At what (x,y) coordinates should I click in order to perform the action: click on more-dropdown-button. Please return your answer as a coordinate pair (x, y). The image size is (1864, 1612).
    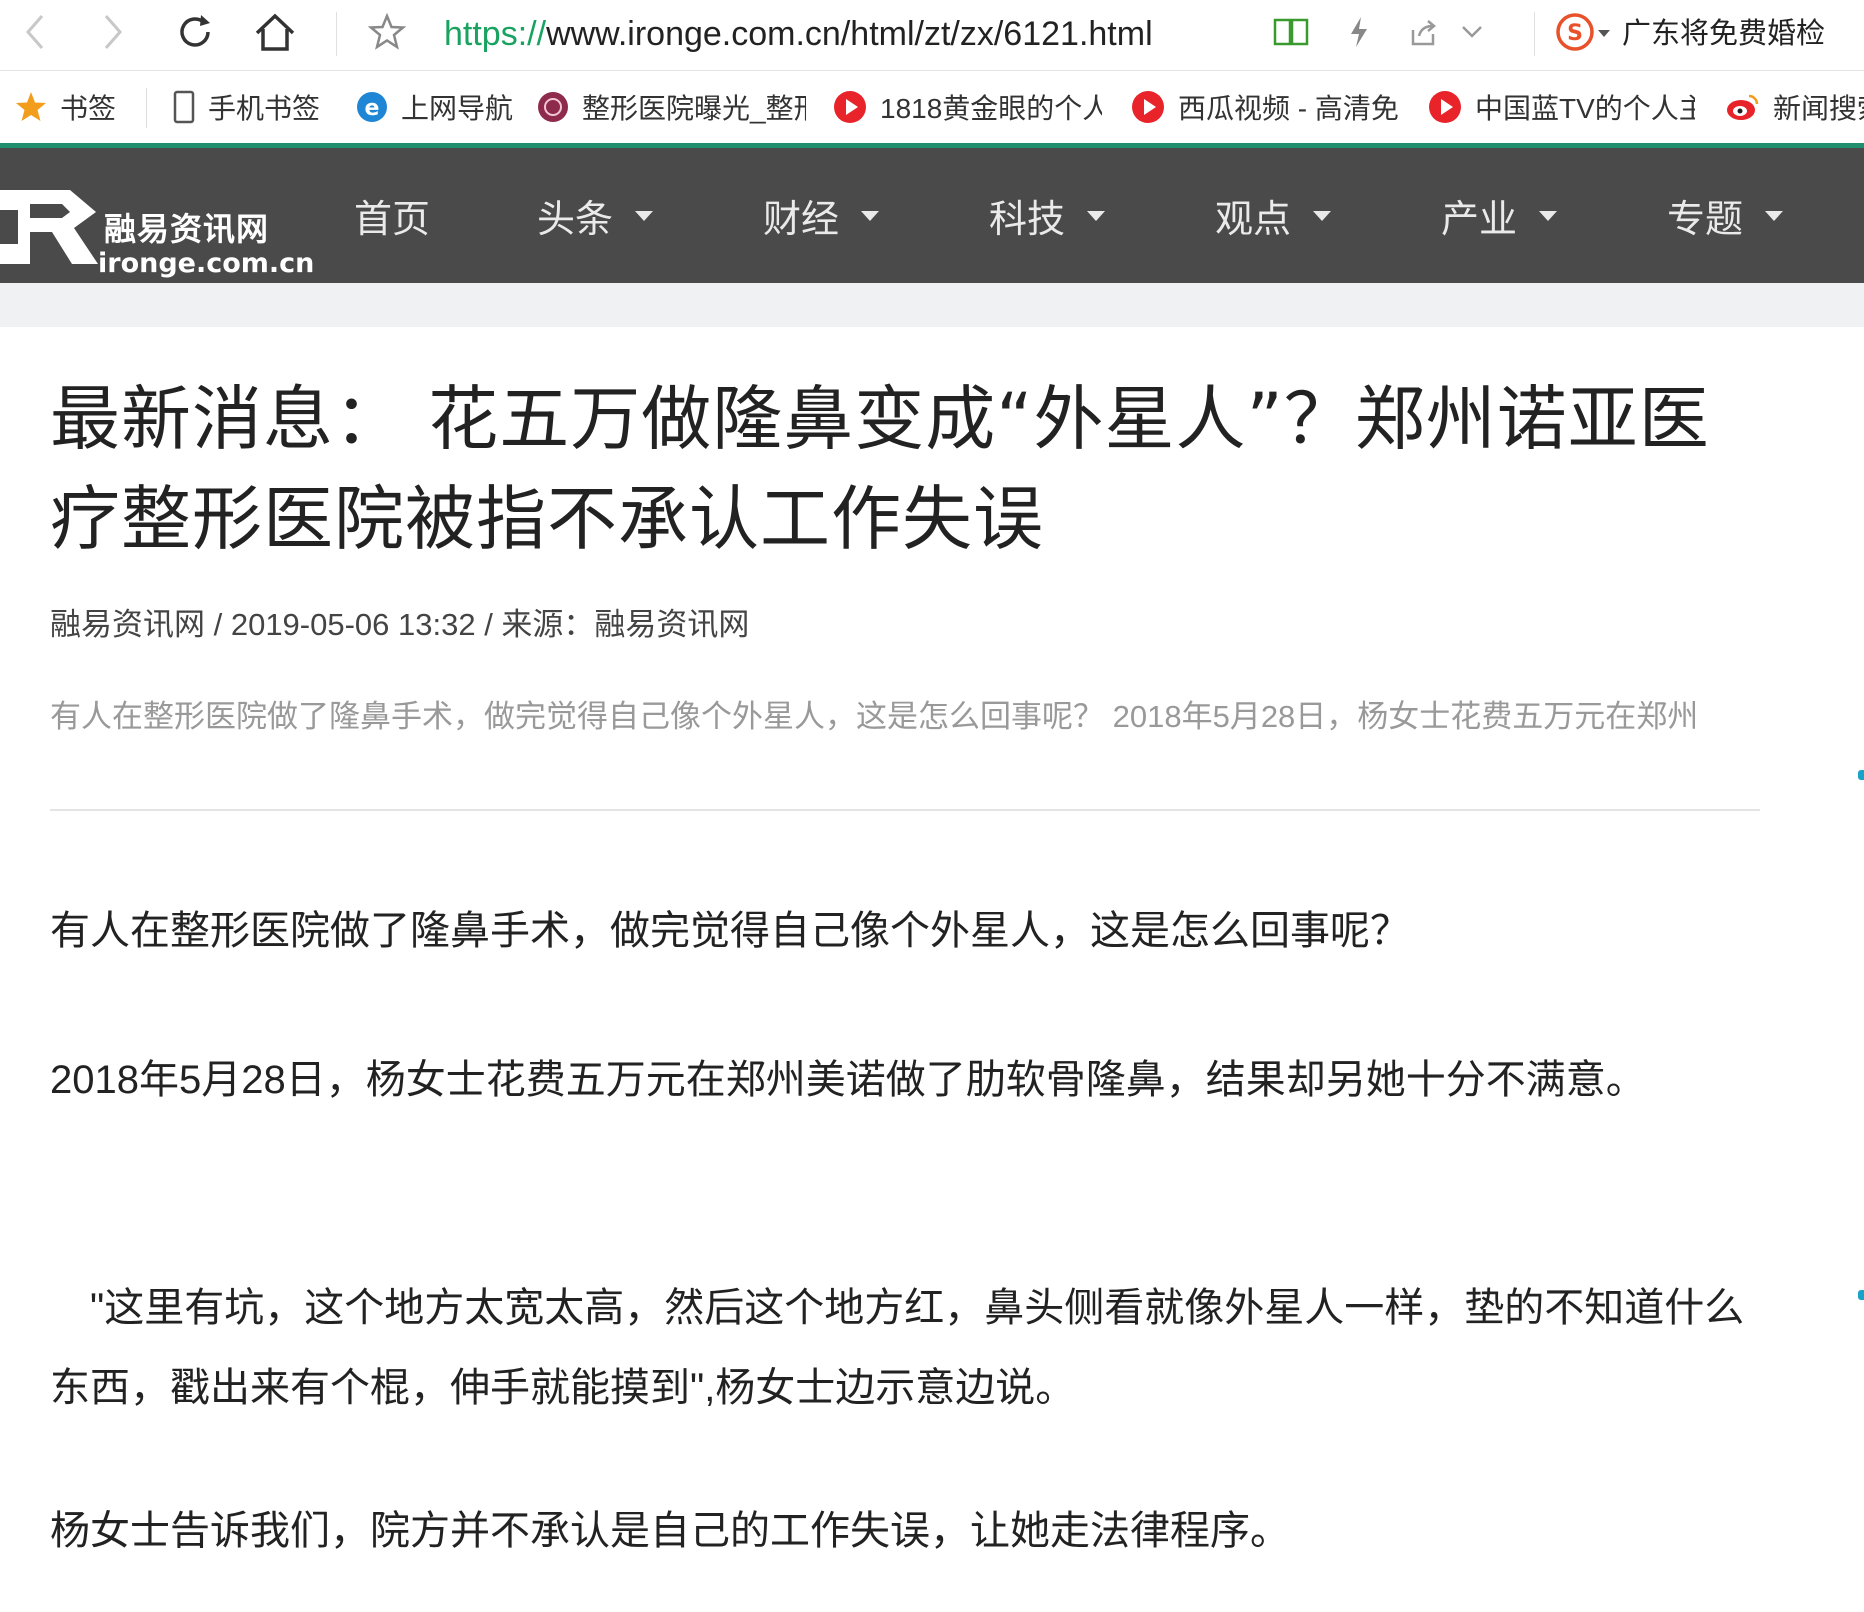
    Looking at the image, I should click on (1472, 34).